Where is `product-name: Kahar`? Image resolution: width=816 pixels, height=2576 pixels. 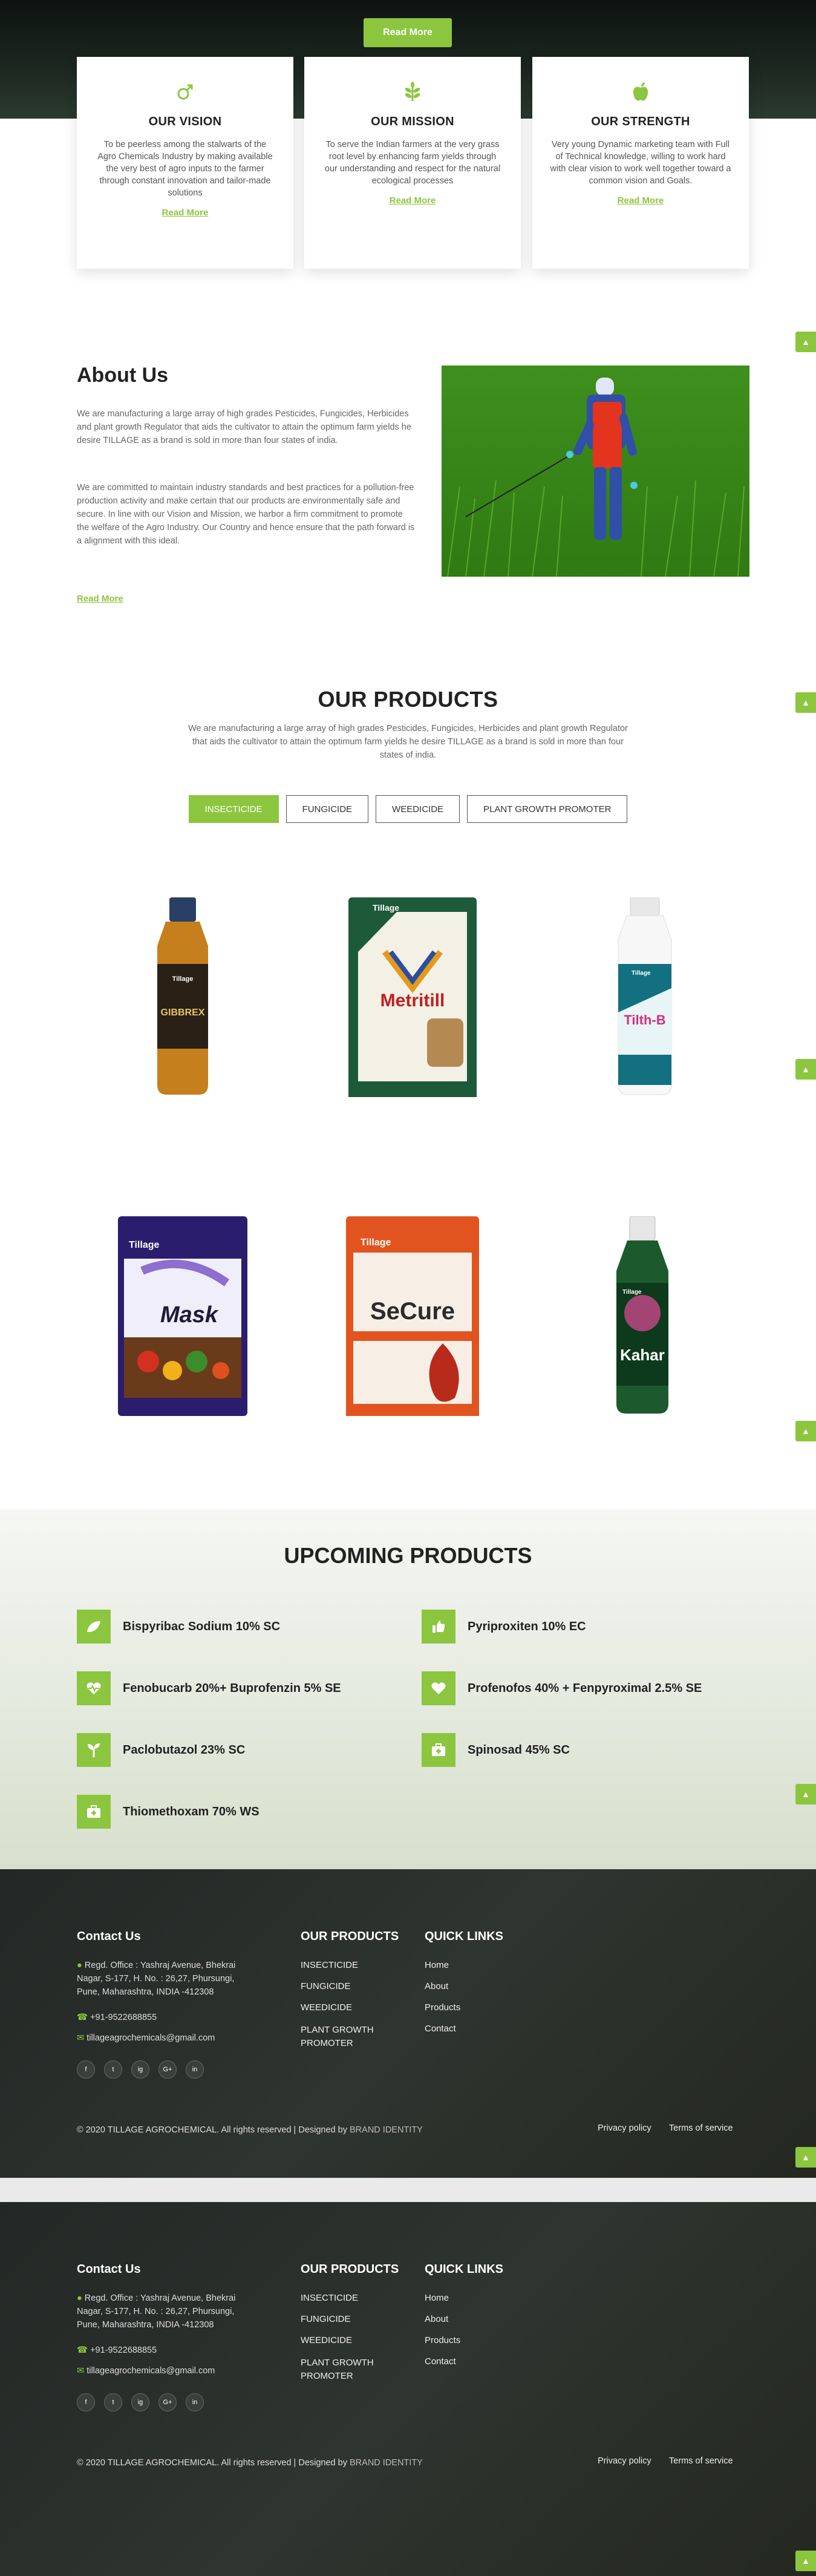 product-name: Kahar is located at coordinates (642, 1355).